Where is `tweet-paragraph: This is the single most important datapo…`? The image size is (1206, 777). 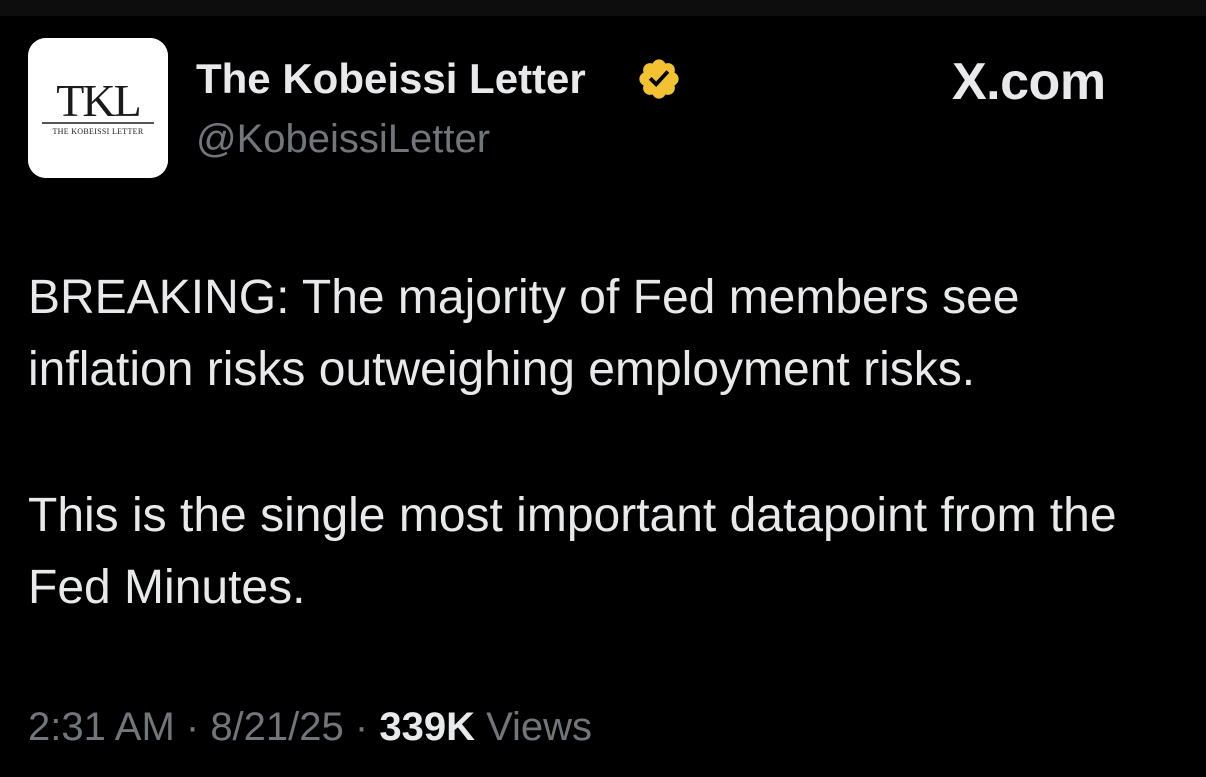 tweet-paragraph: This is the single most important datapo… is located at coordinates (572, 551).